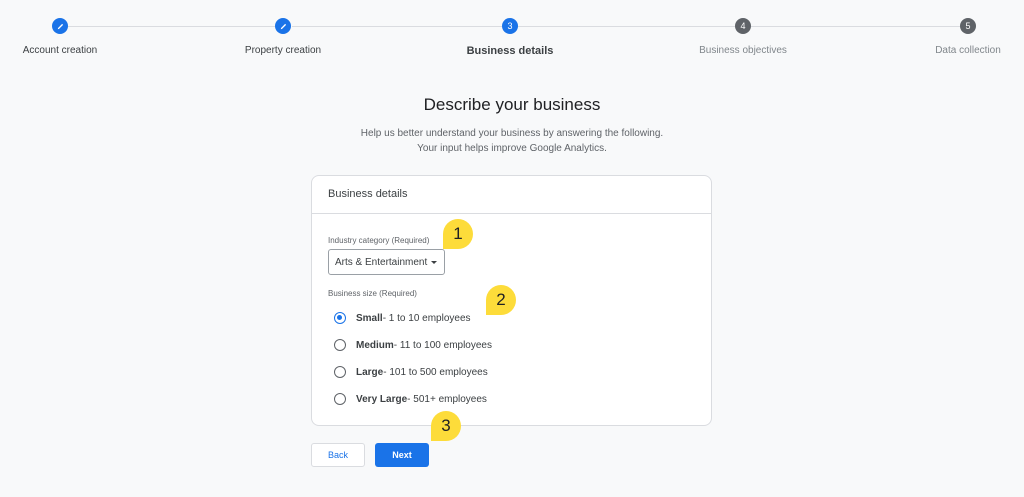  I want to click on size-option-name: Very Large, so click(382, 399).